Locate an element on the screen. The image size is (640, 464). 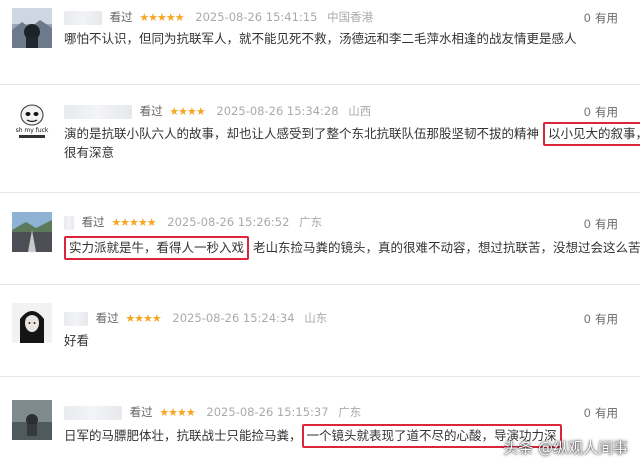
review-text-part: 很有深意 is located at coordinates (89, 152).